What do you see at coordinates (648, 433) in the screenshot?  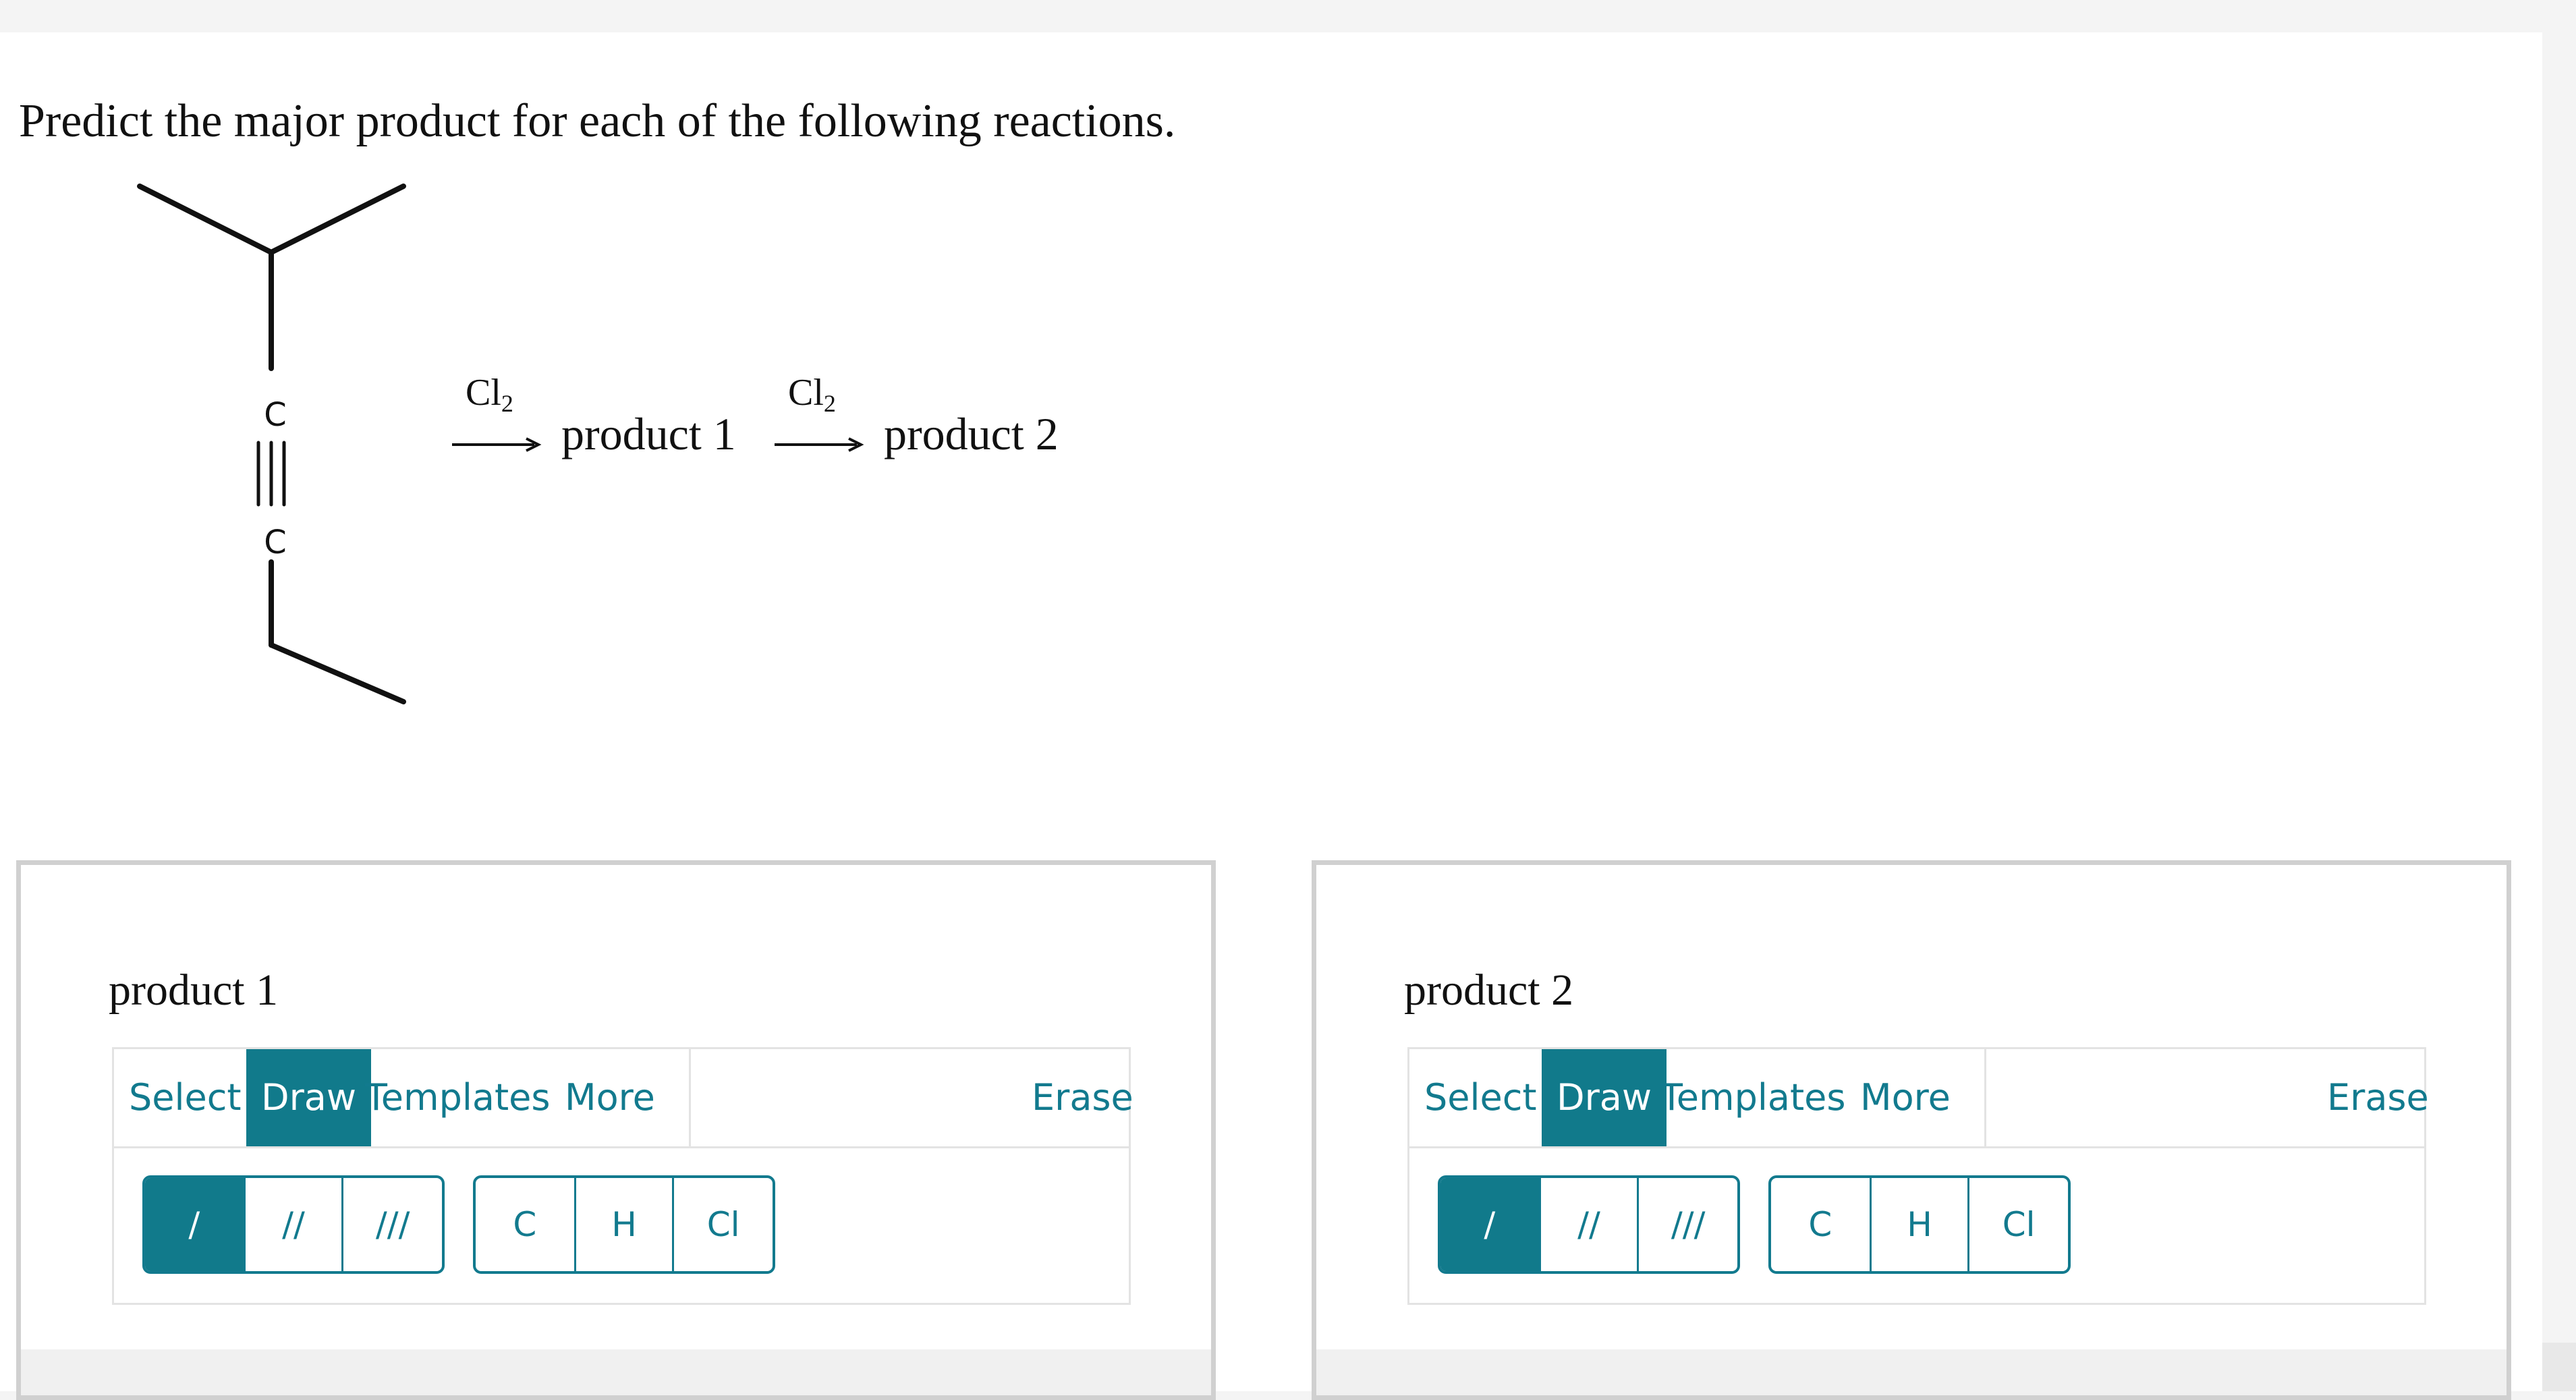 I see `product-1-label: product 1` at bounding box center [648, 433].